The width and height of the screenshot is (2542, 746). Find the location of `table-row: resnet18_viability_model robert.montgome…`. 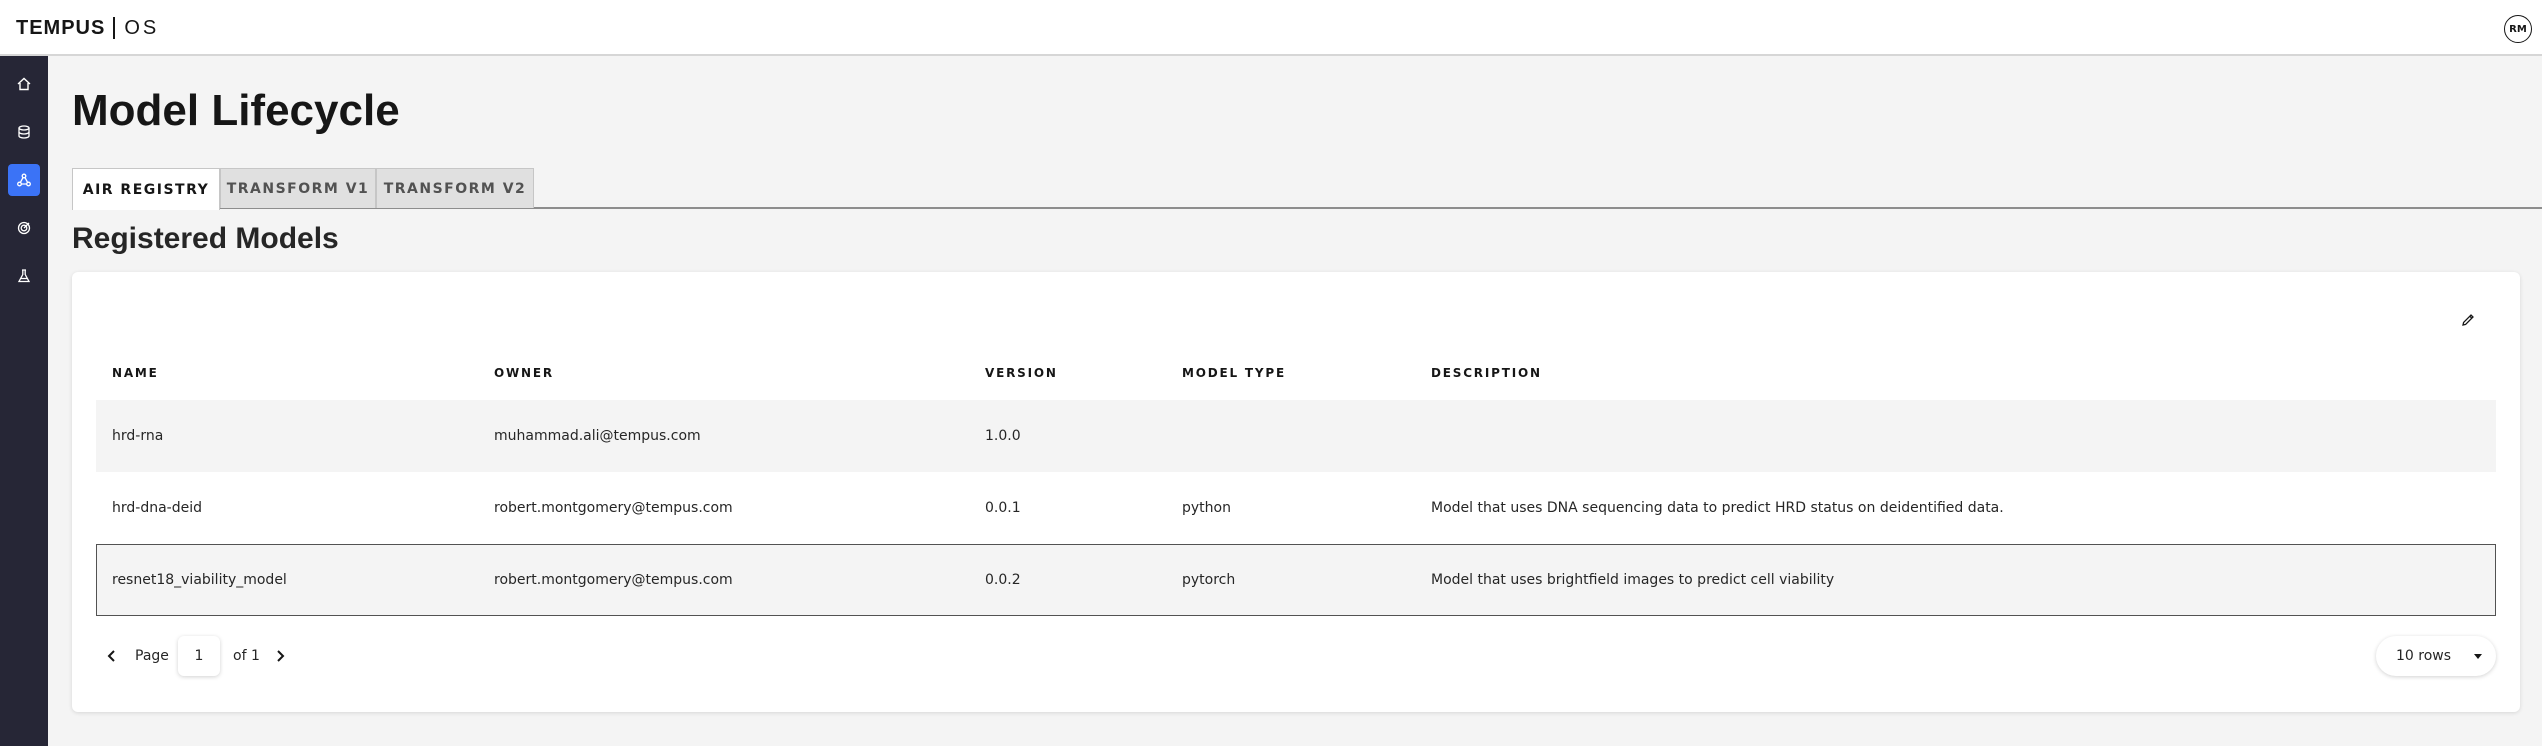

table-row: resnet18_viability_model robert.montgome… is located at coordinates (1296, 580).